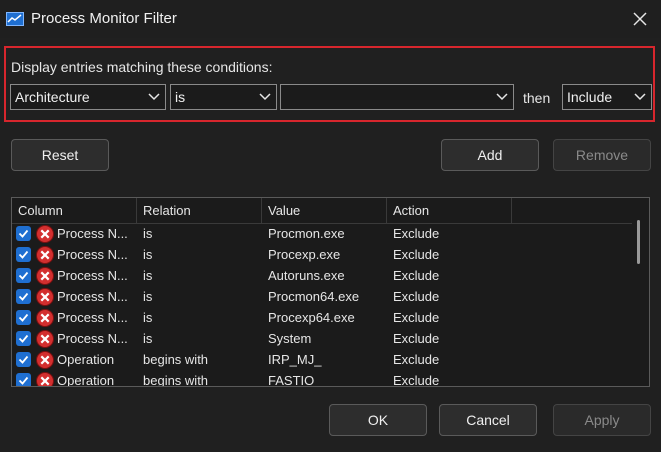 The height and width of the screenshot is (452, 661). I want to click on column-dropdown: Architecture, so click(88, 97).